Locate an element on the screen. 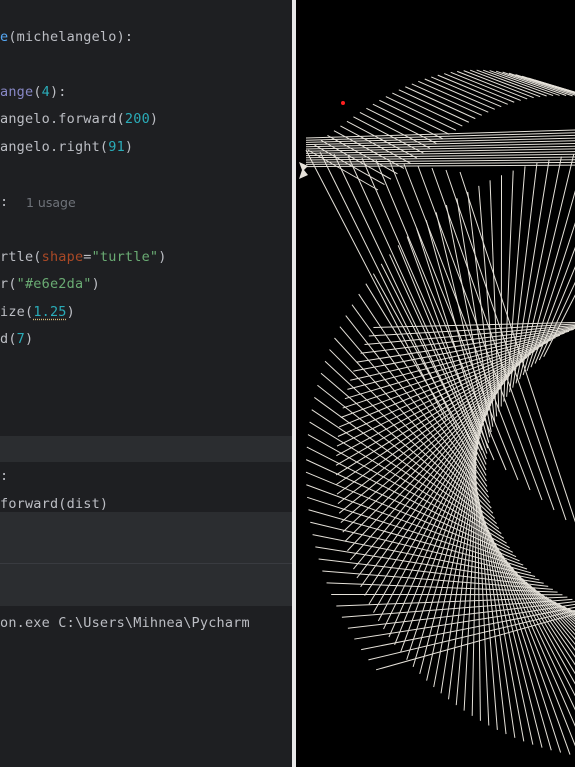 The height and width of the screenshot is (767, 575). code-line-2: ange(4): is located at coordinates (33, 92).